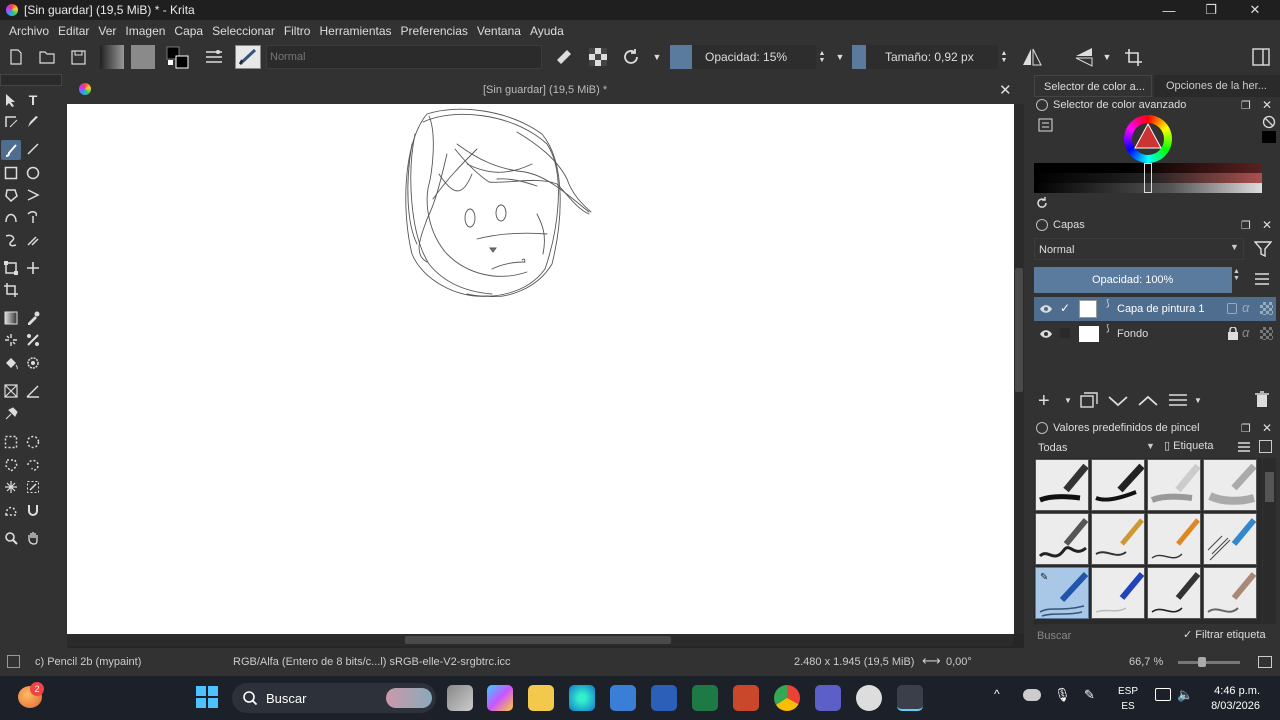 This screenshot has height=720, width=1280. Describe the element at coordinates (73, 31) in the screenshot. I see `menu-editar: Editar` at that location.